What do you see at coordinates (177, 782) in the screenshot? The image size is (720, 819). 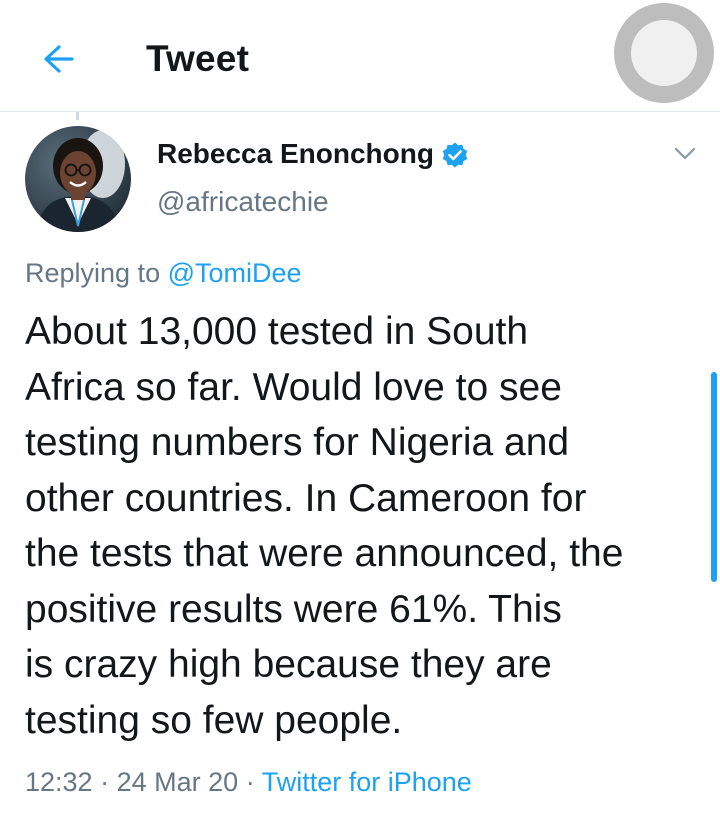 I see `tweet-date: 24 Mar 20` at bounding box center [177, 782].